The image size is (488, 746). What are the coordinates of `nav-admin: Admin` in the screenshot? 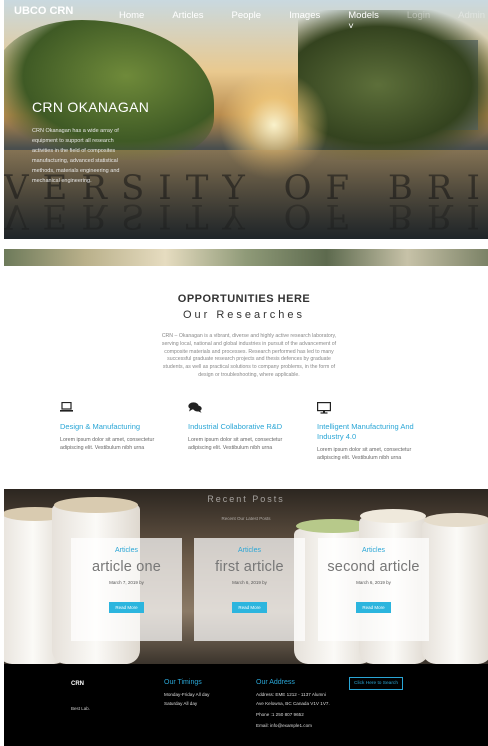 It's located at (471, 21).